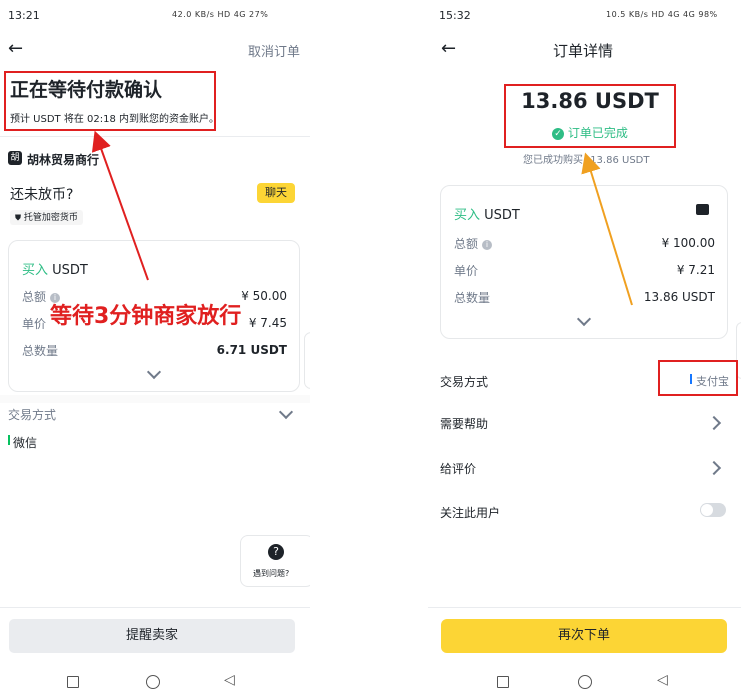  What do you see at coordinates (583, 51) in the screenshot?
I see `page-title: 订单详情` at bounding box center [583, 51].